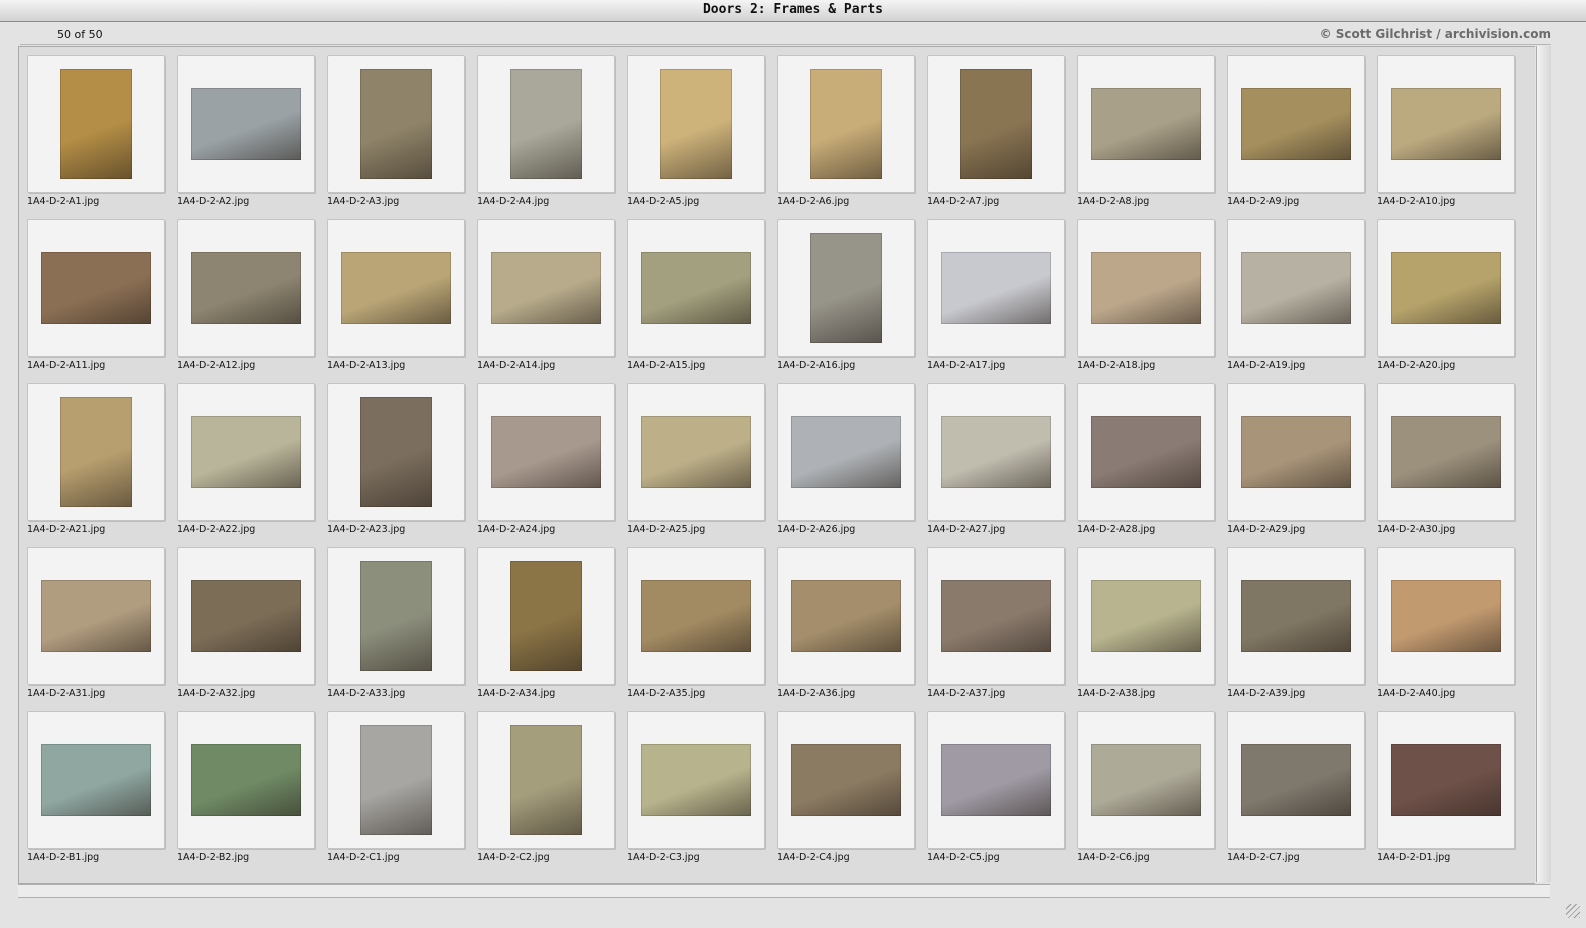  What do you see at coordinates (1573, 911) in the screenshot?
I see `resize-grip-icon` at bounding box center [1573, 911].